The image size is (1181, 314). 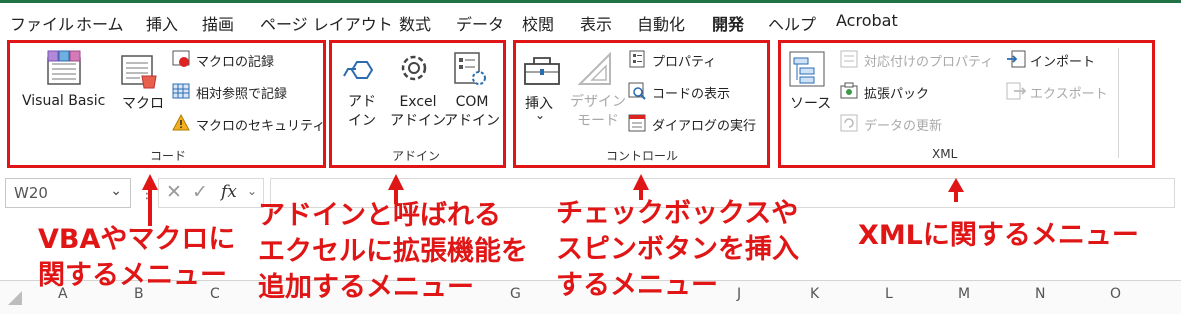 What do you see at coordinates (100, 23) in the screenshot?
I see `tab-home: ホーム` at bounding box center [100, 23].